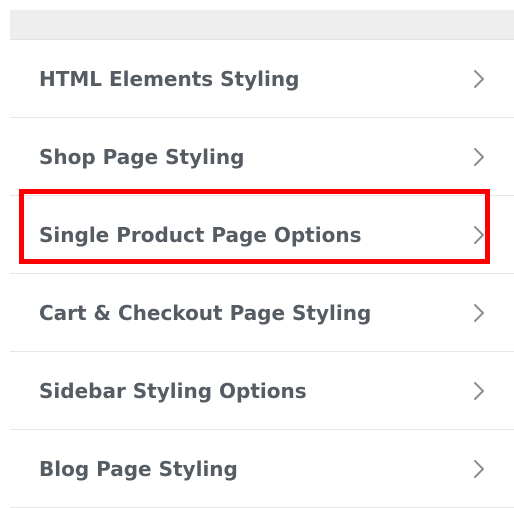 This screenshot has width=514, height=508. What do you see at coordinates (173, 390) in the screenshot?
I see `menu-item-label: Sidebar Styling Options` at bounding box center [173, 390].